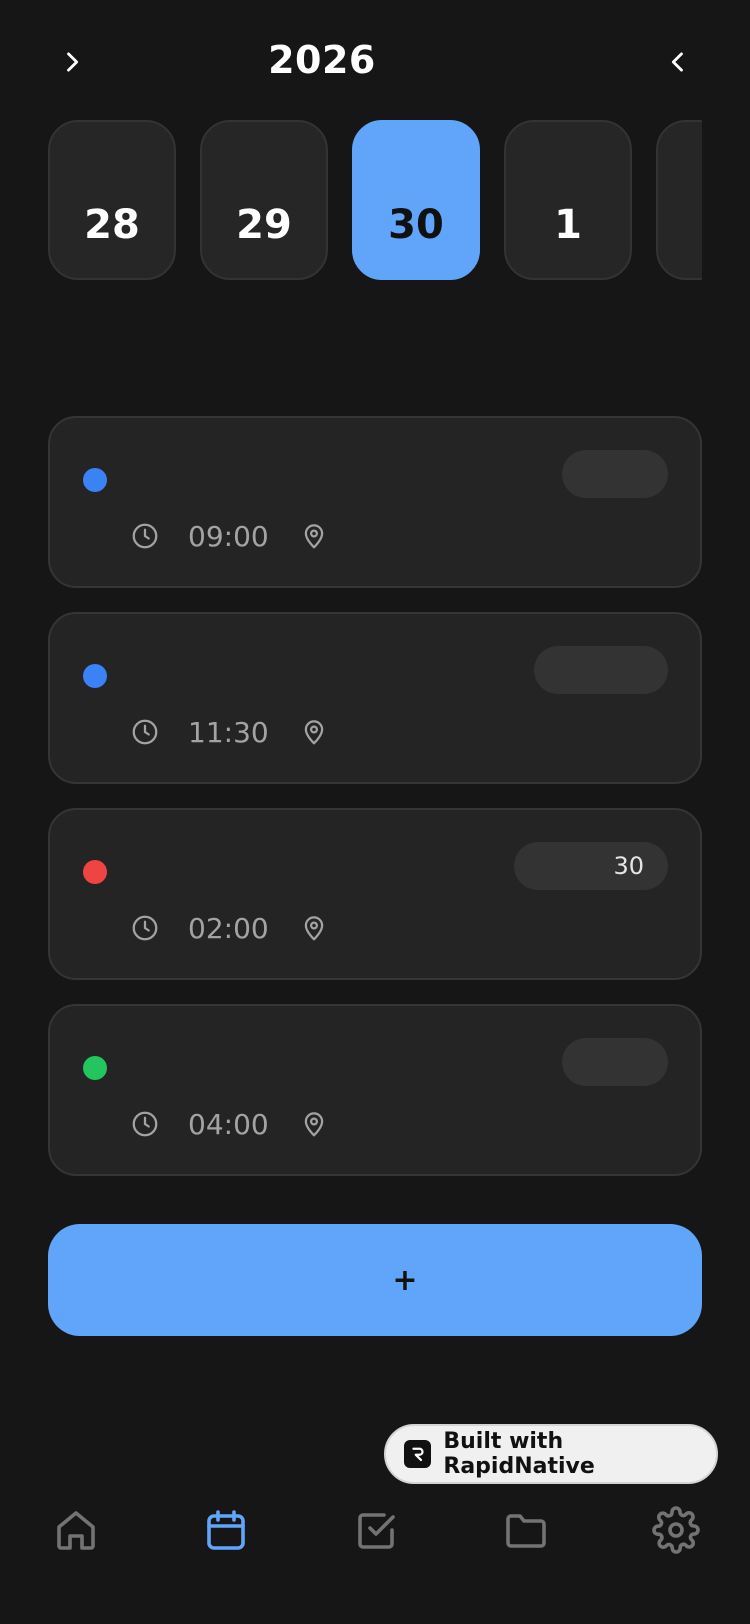  Describe the element at coordinates (264, 200) in the screenshot. I see `day-chip: 29` at that location.